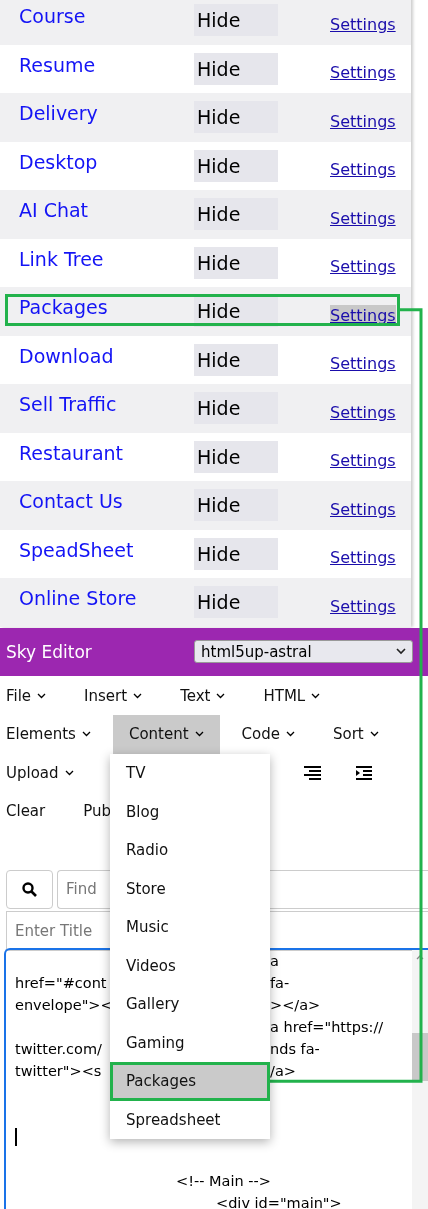 The height and width of the screenshot is (1209, 428). I want to click on code-text: nds fa-, so click(295, 1049).